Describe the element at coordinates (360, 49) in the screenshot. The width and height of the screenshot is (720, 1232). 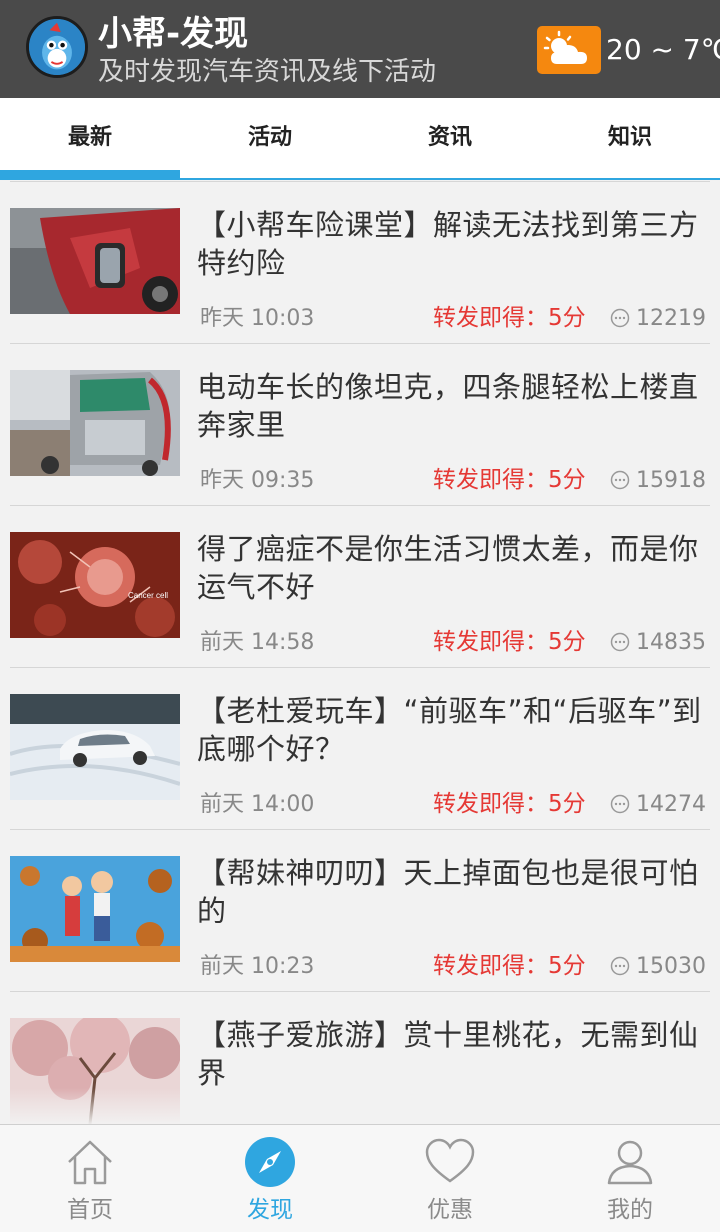
I see `app-header: 小帮-发现 及时发现汽车资讯及线下活动 20 ~ 7℃` at that location.